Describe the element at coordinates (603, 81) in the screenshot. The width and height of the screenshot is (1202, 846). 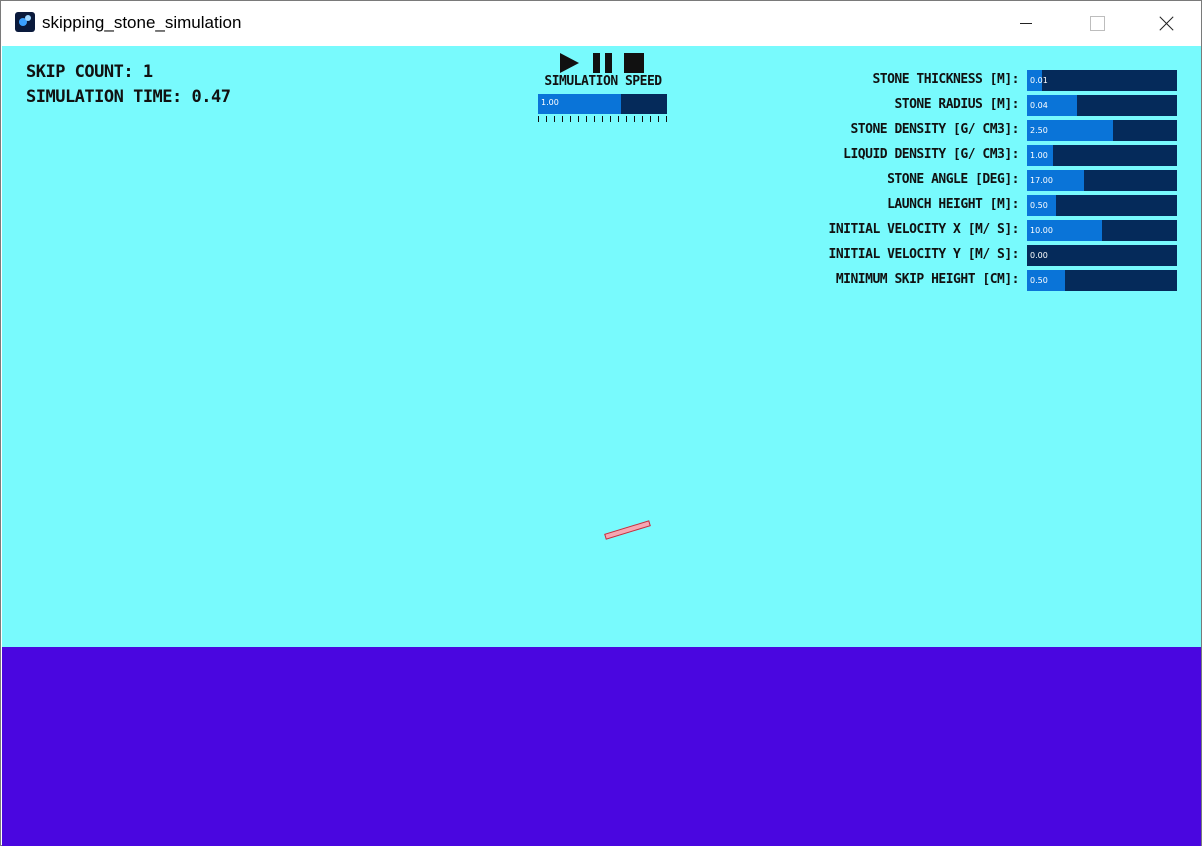
I see `simulation-speed-label: SIMULATION SPEED` at that location.